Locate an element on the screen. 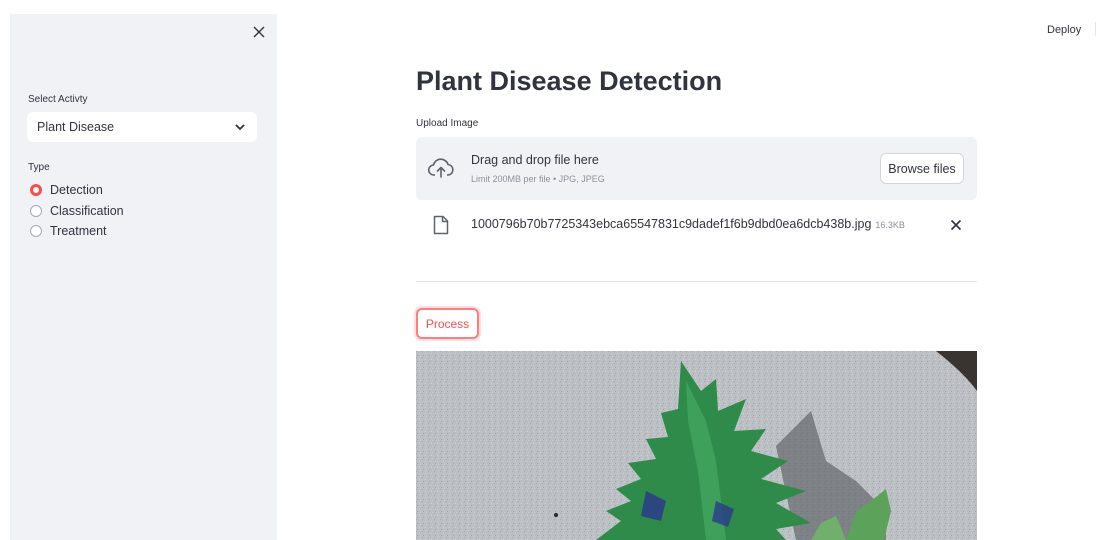 The height and width of the screenshot is (540, 1102). select-activity-dropdown: Plant Disease is located at coordinates (142, 127).